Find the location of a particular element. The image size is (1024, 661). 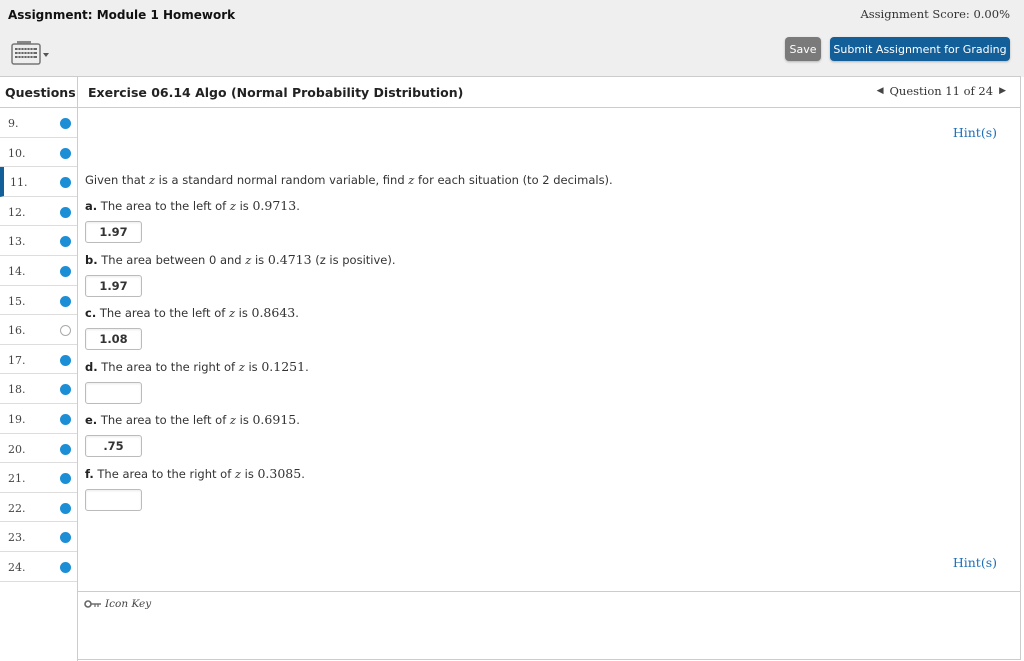

question-number: 11. is located at coordinates (19, 183).